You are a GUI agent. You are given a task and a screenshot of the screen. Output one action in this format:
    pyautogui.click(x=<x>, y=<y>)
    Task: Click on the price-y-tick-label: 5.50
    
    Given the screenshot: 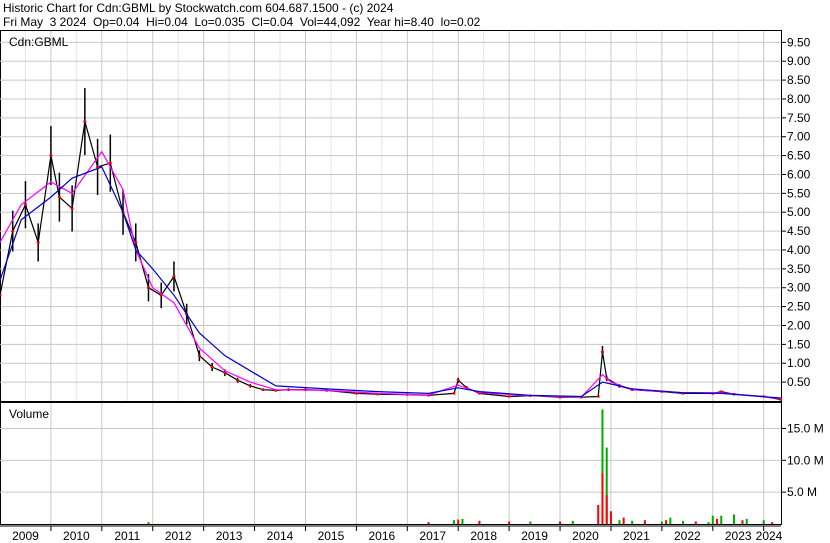 What is the action you would take?
    pyautogui.click(x=799, y=193)
    